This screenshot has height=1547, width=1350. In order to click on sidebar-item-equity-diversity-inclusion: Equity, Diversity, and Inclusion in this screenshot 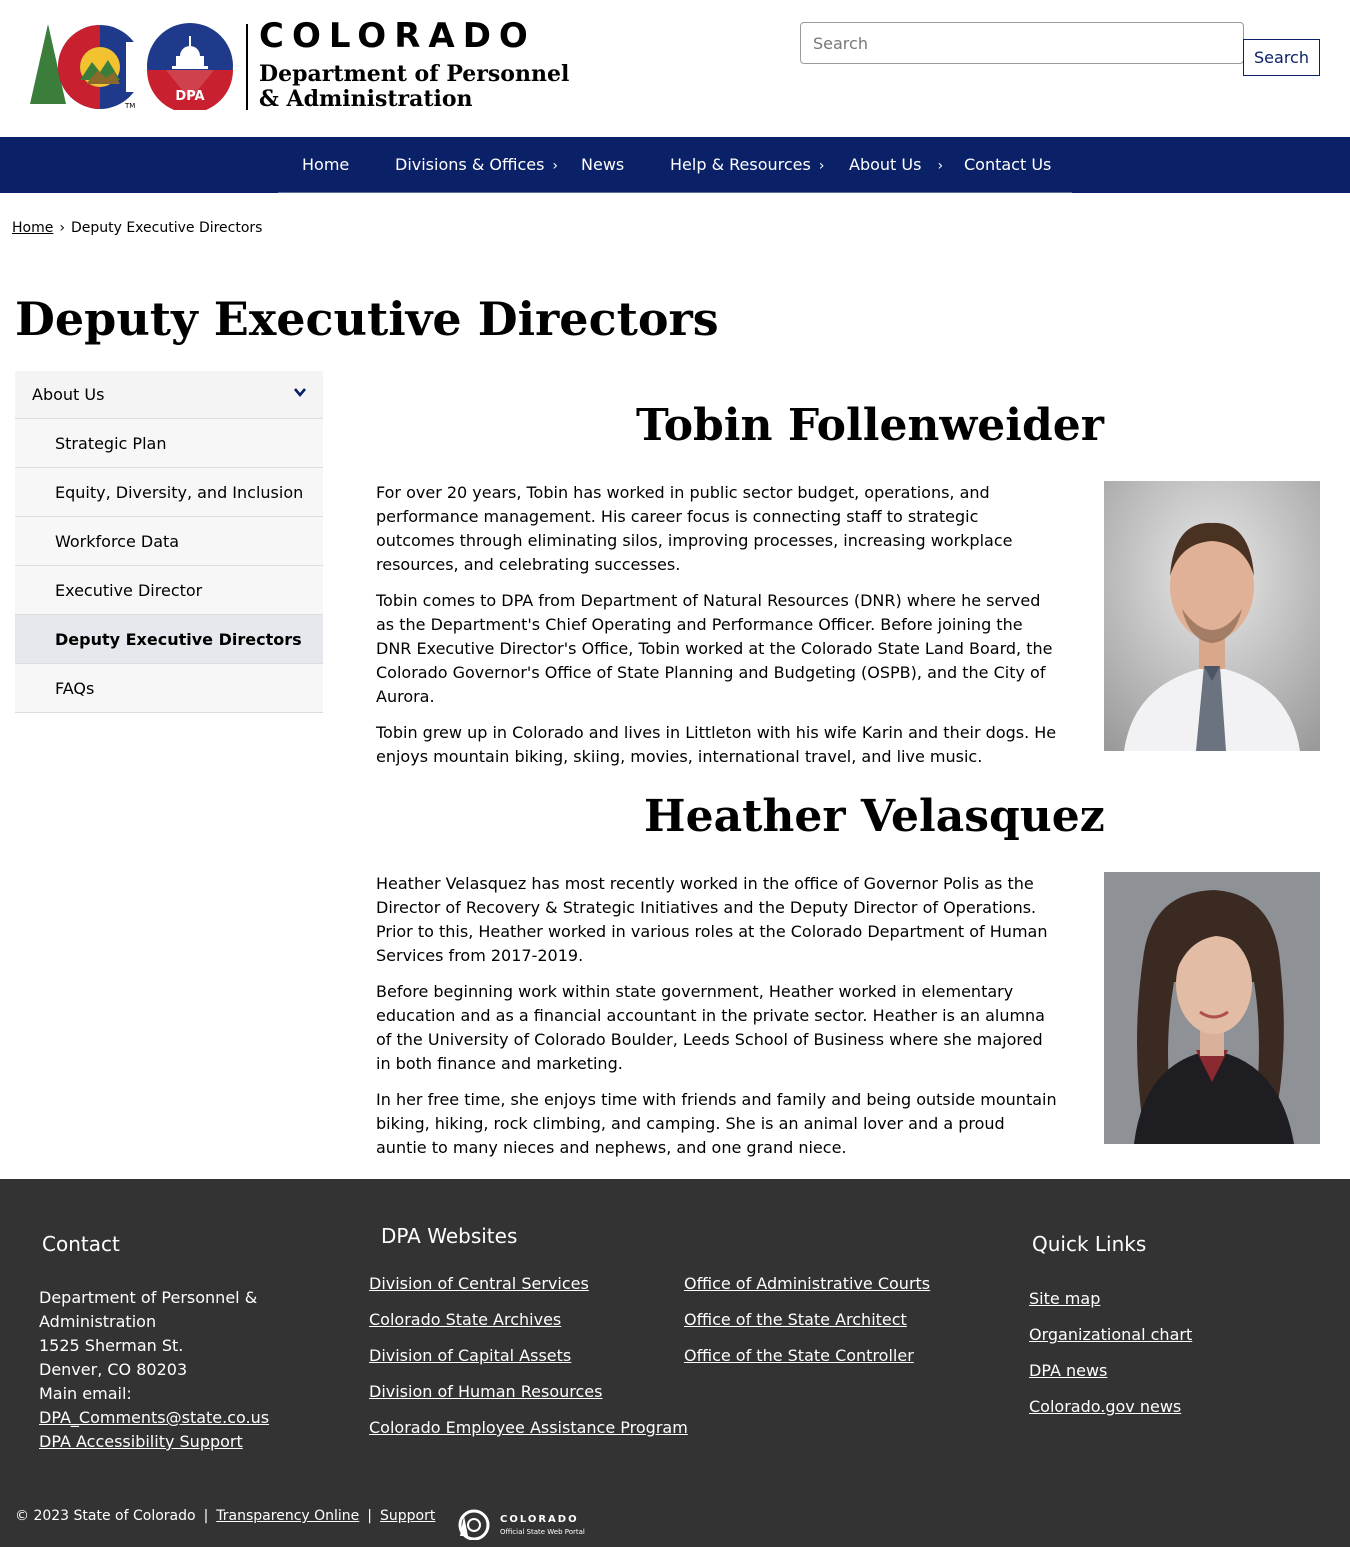, I will do `click(169, 492)`.